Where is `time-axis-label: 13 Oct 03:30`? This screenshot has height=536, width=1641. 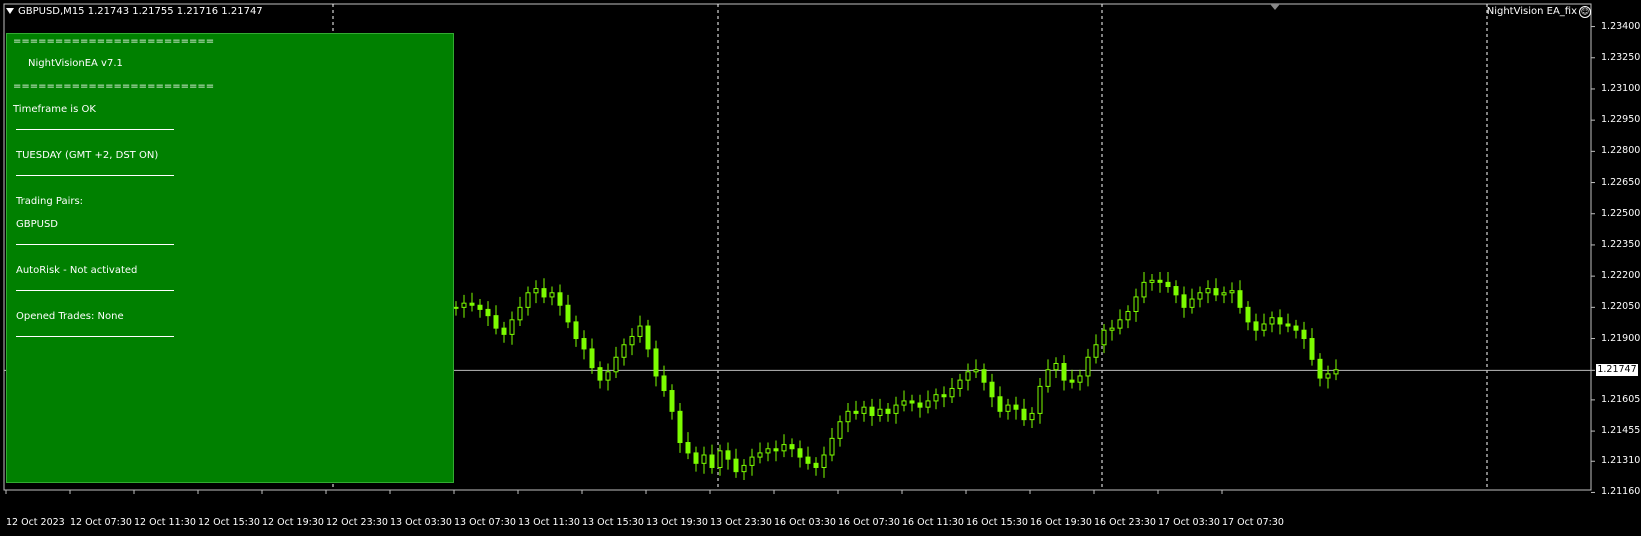 time-axis-label: 13 Oct 03:30 is located at coordinates (421, 522).